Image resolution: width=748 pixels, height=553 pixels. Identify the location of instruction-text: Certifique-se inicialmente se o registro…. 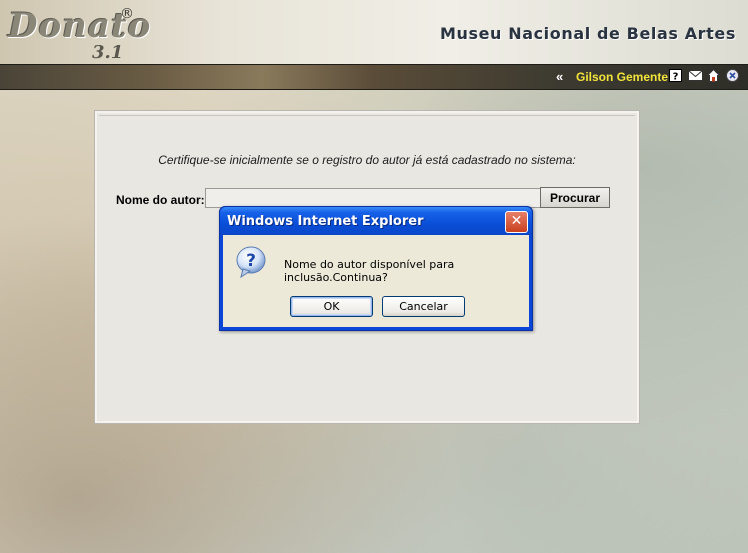
(367, 160).